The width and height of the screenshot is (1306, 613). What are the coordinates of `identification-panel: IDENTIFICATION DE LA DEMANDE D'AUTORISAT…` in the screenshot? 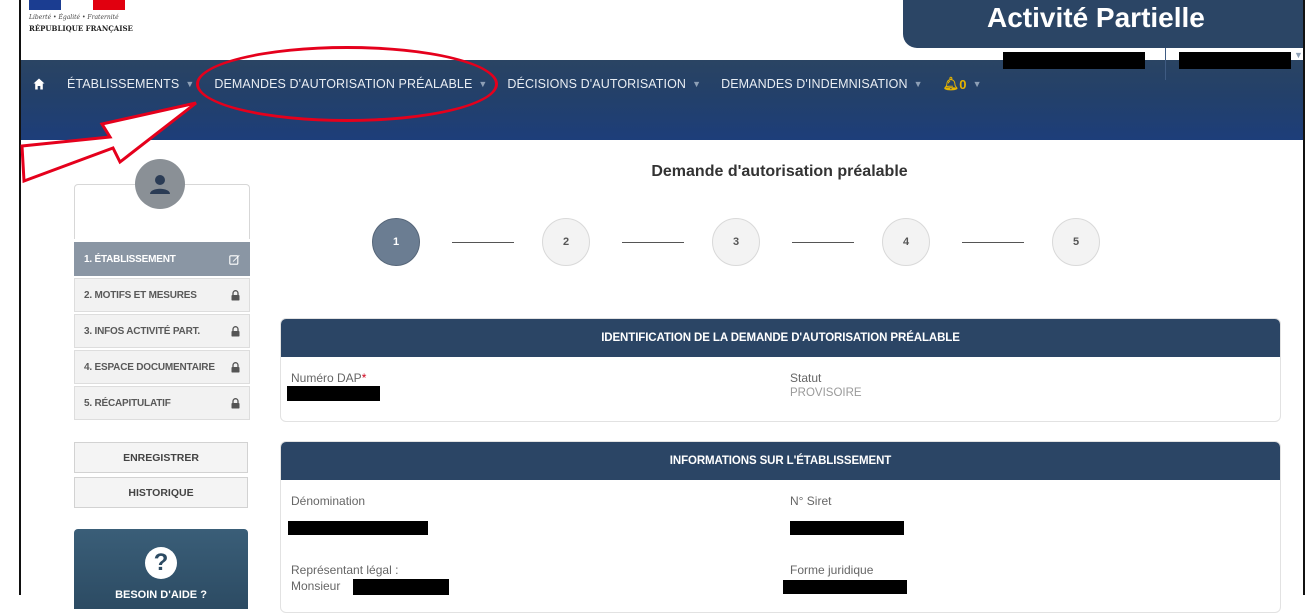 It's located at (780, 370).